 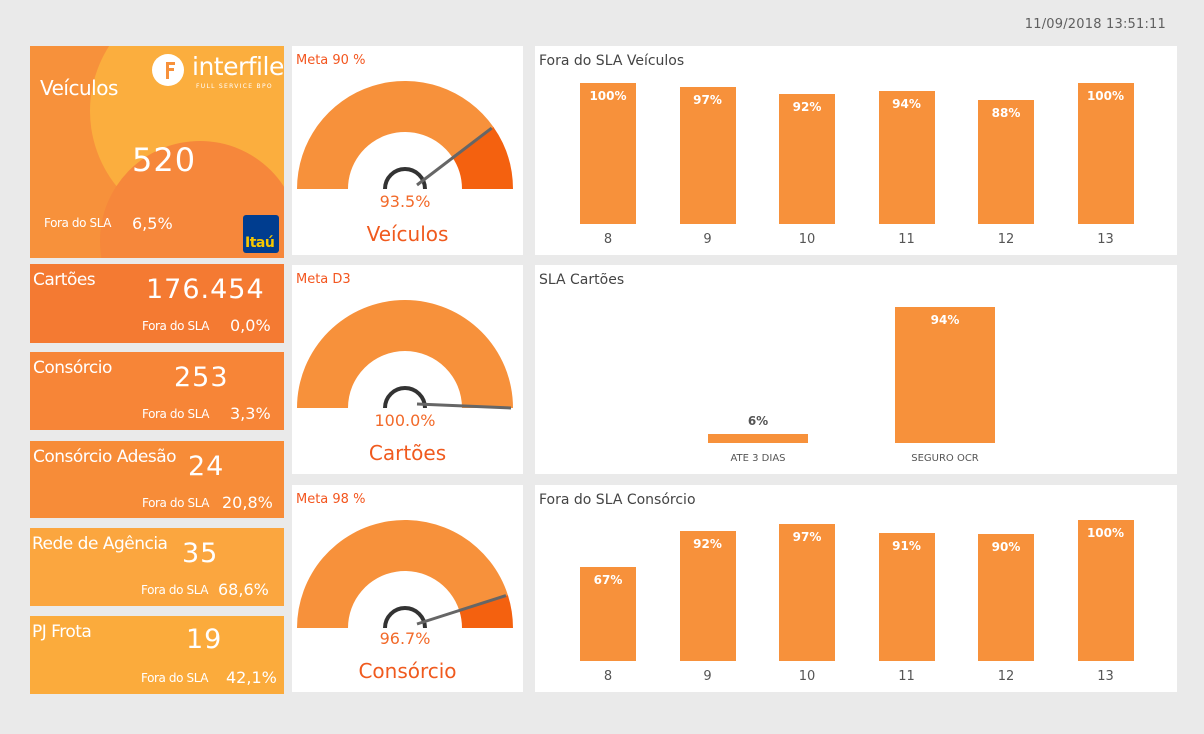 What do you see at coordinates (157, 391) in the screenshot?
I see `kpi-tile-consorcio: Consórcio 253 Fora do SLA 3,3%` at bounding box center [157, 391].